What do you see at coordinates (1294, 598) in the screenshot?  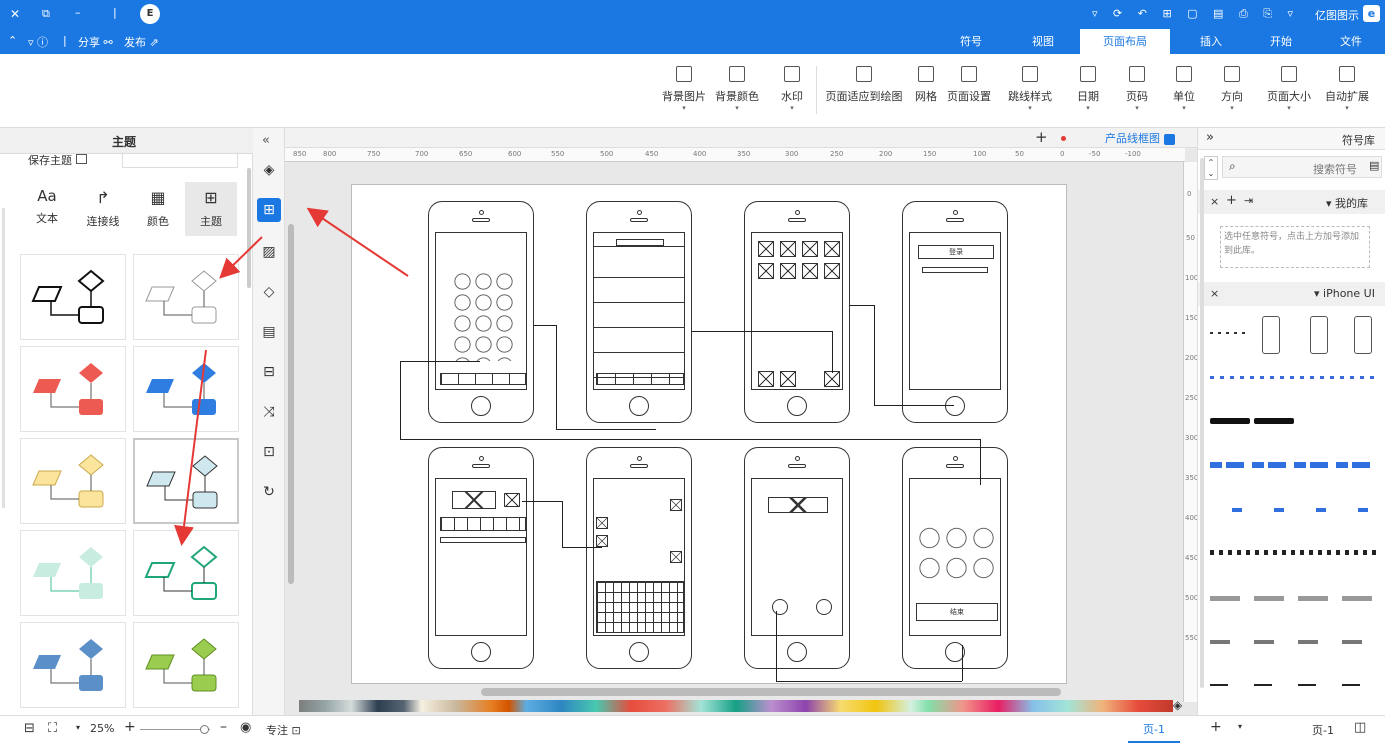 I see `symbol-slider` at bounding box center [1294, 598].